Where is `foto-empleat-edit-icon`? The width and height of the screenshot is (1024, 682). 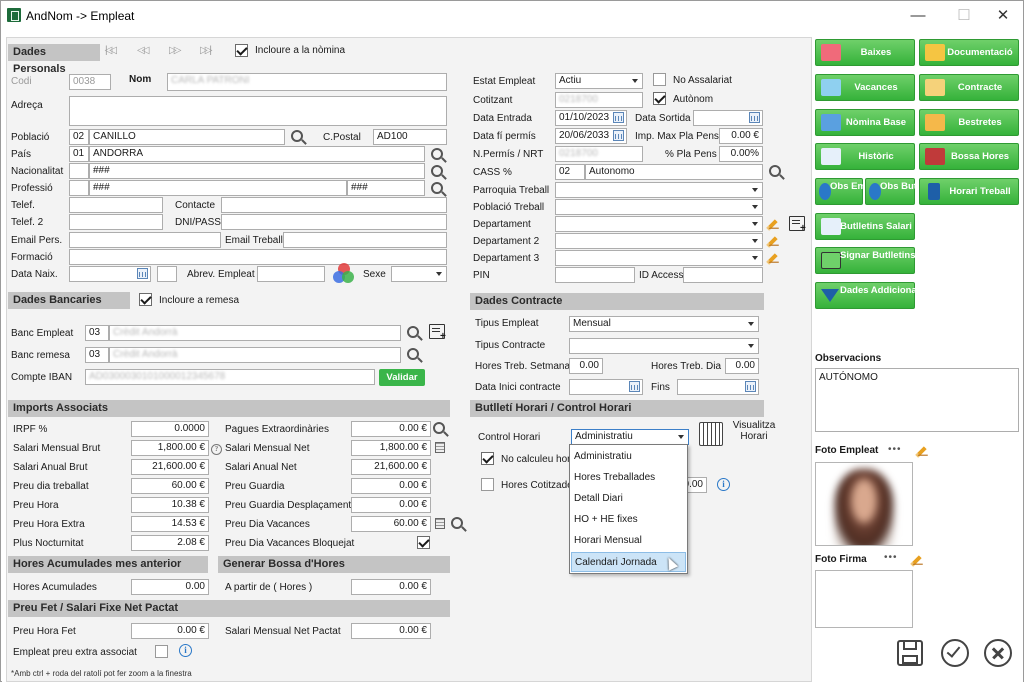
foto-empleat-edit-icon is located at coordinates (921, 452).